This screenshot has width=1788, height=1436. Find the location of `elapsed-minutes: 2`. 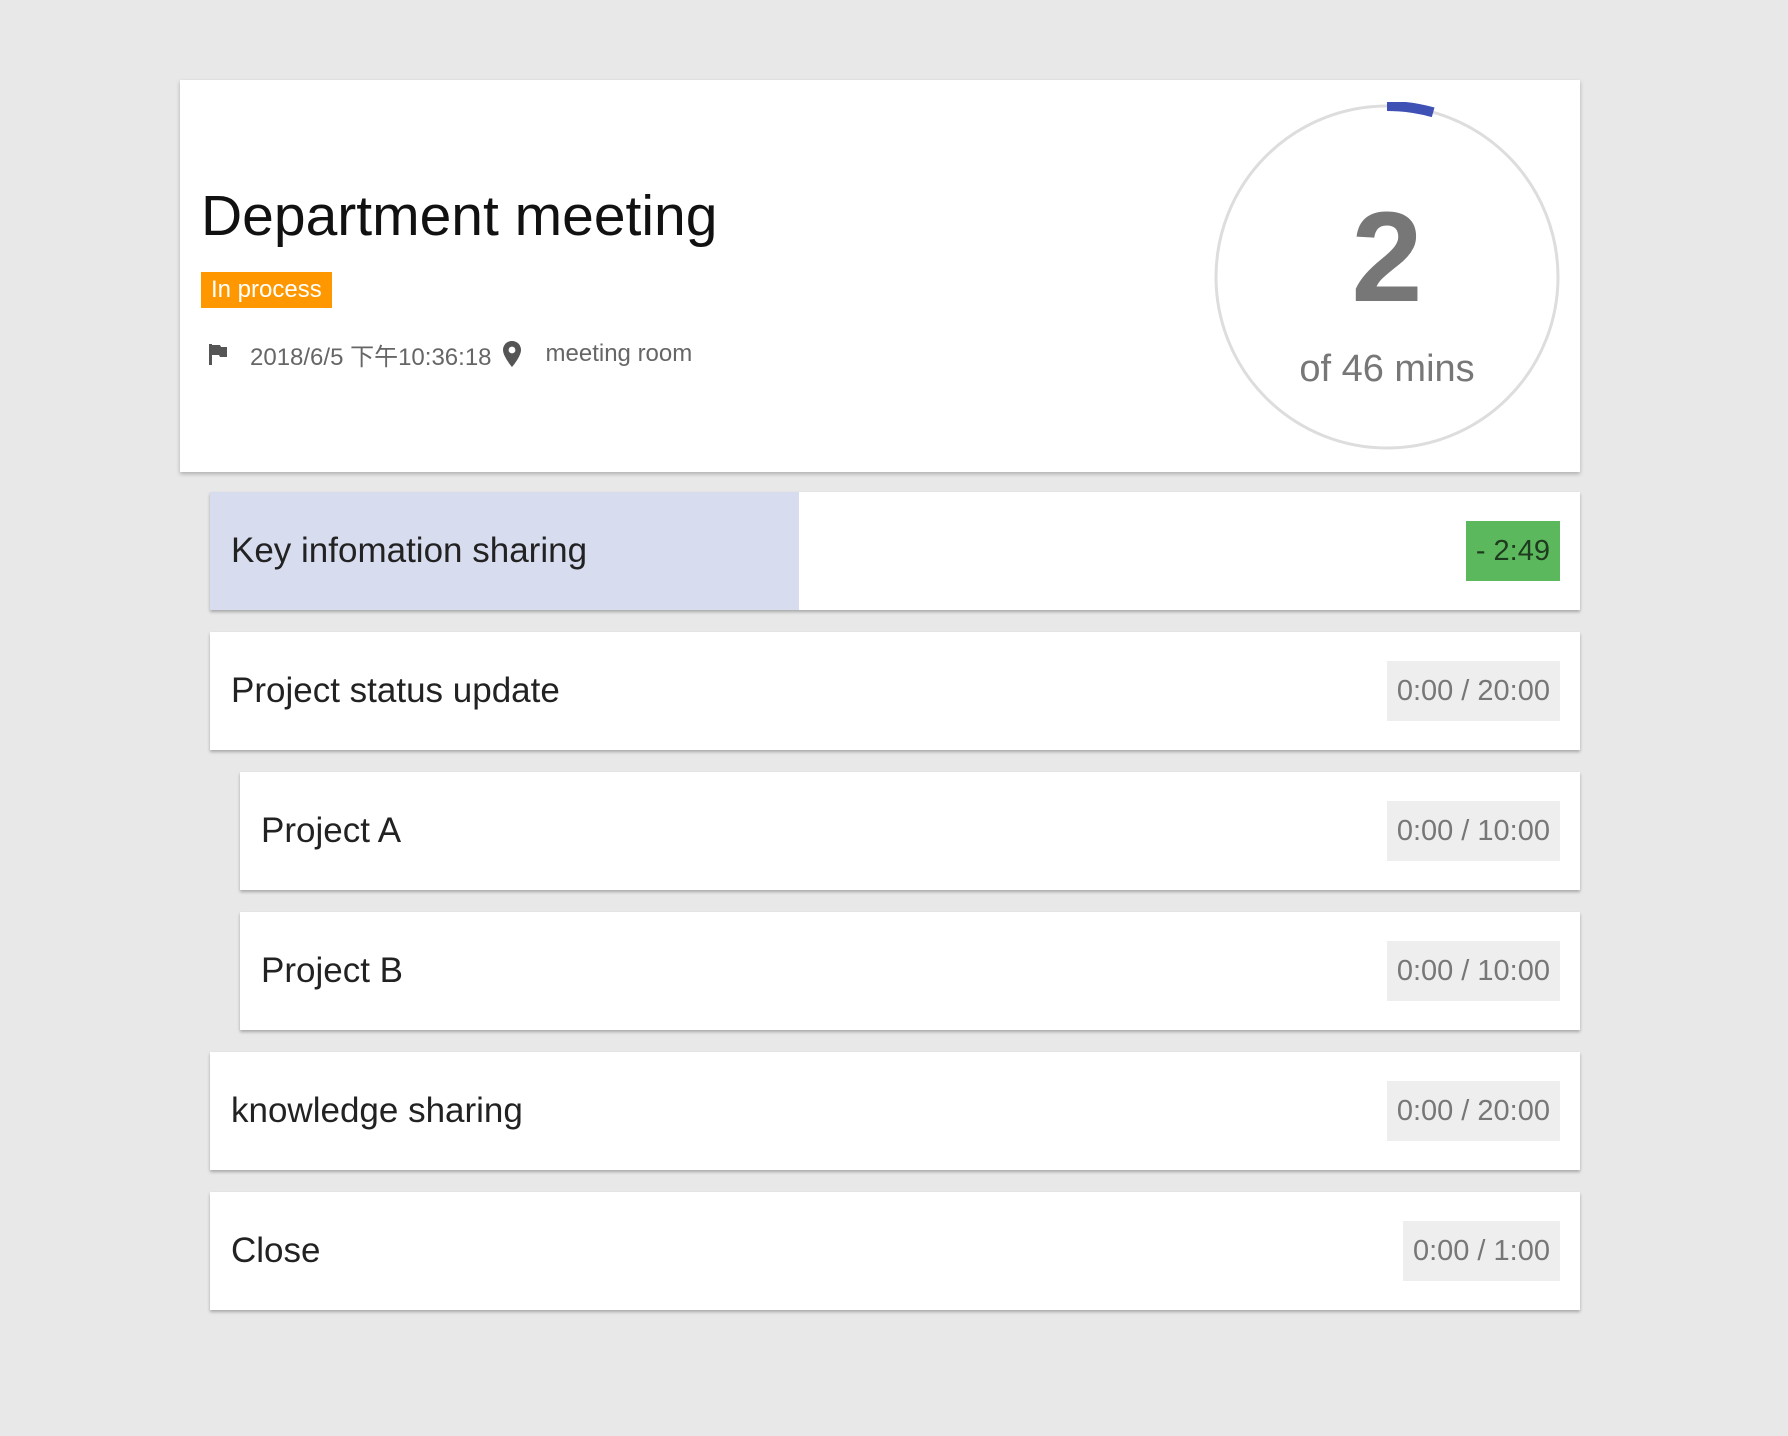

elapsed-minutes: 2 is located at coordinates (1387, 257).